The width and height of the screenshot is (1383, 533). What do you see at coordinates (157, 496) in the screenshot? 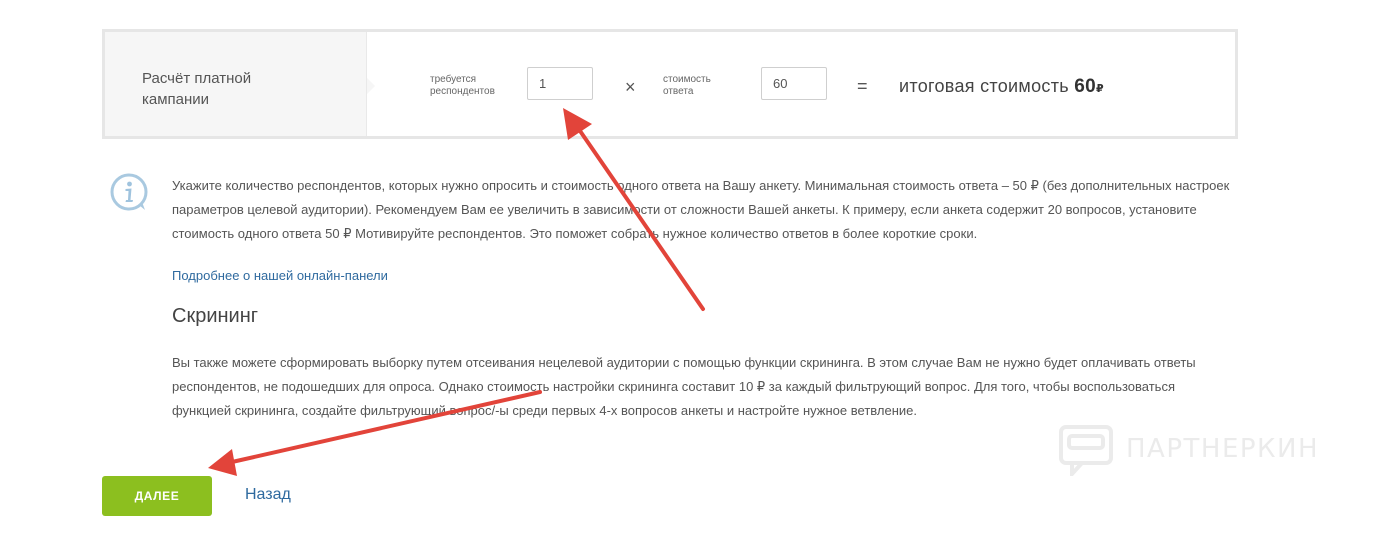
I see `next-button: ДАЛЕЕ` at bounding box center [157, 496].